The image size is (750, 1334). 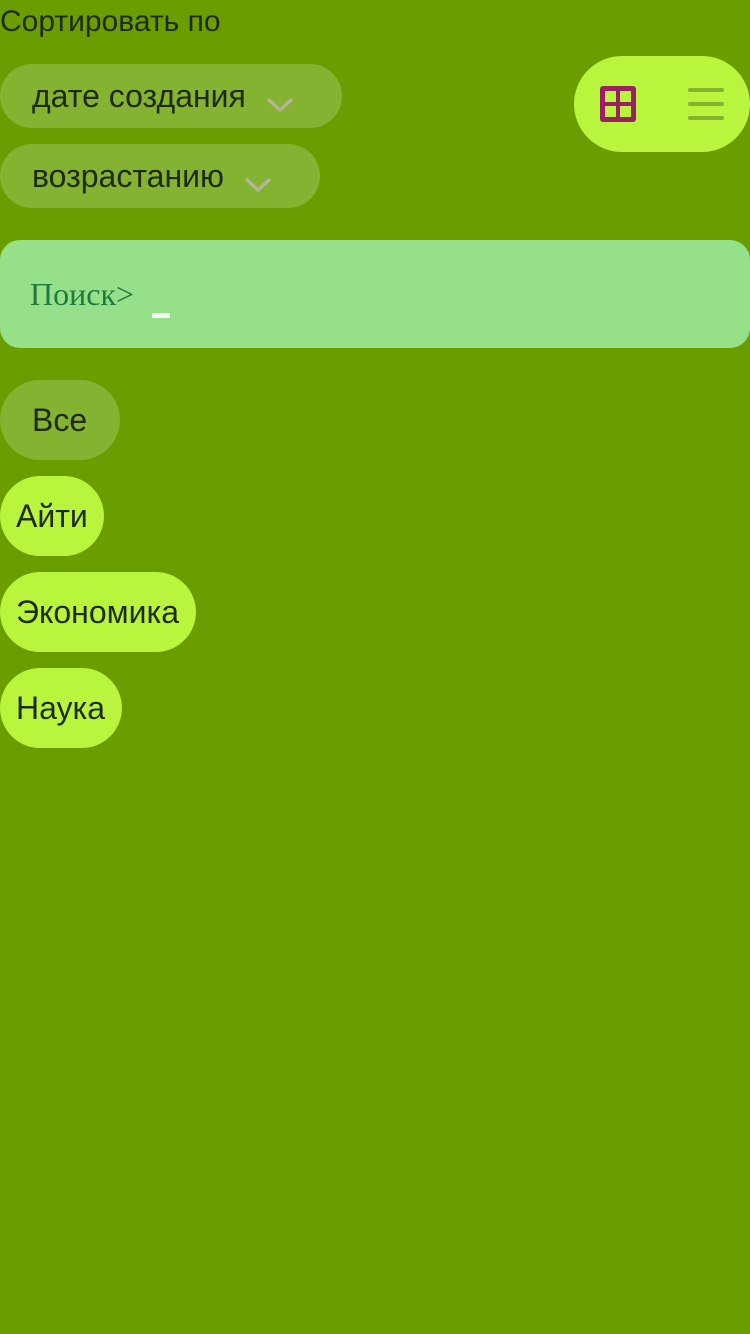 I want to click on grid-icon, so click(x=618, y=104).